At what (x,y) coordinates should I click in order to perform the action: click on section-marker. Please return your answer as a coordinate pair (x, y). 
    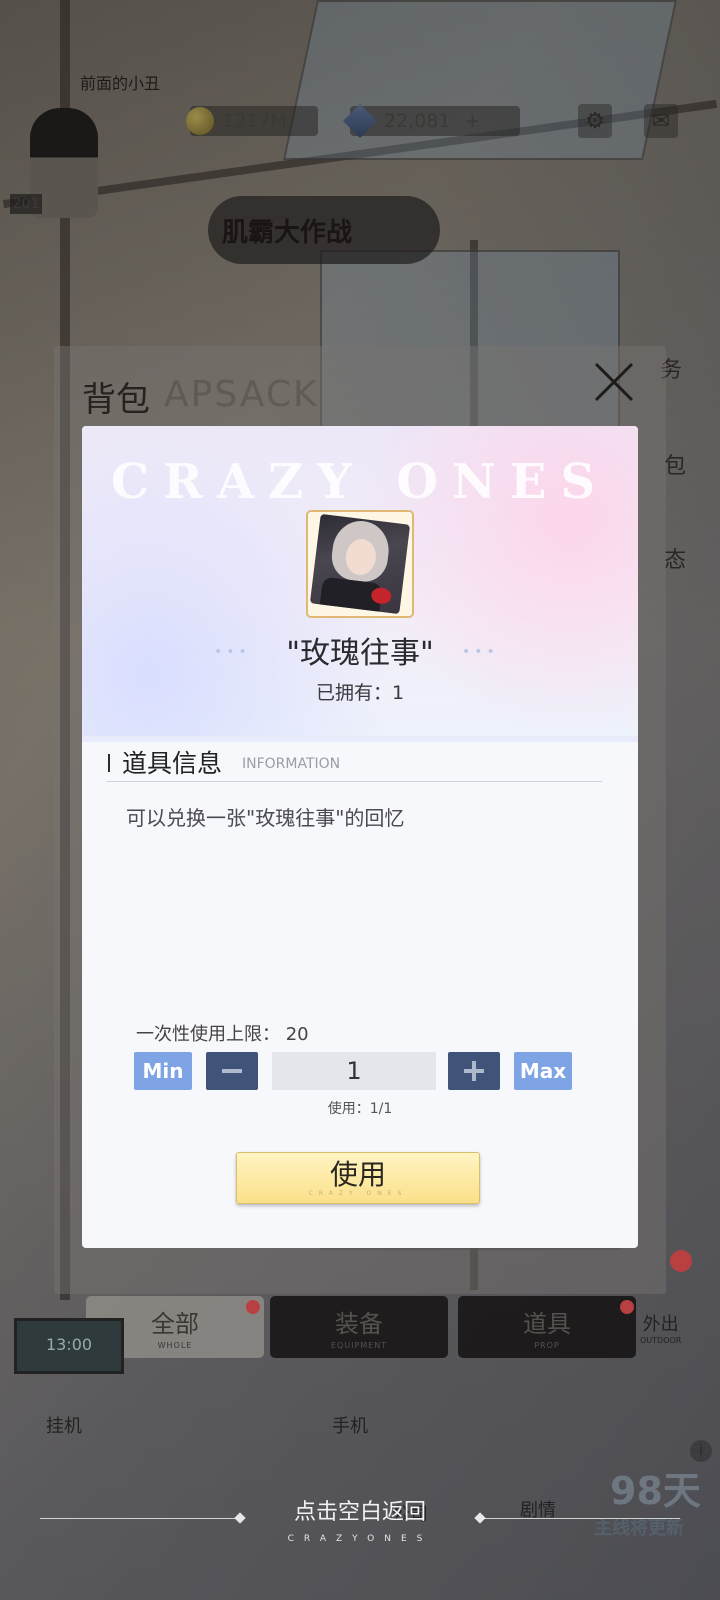
    Looking at the image, I should click on (109, 763).